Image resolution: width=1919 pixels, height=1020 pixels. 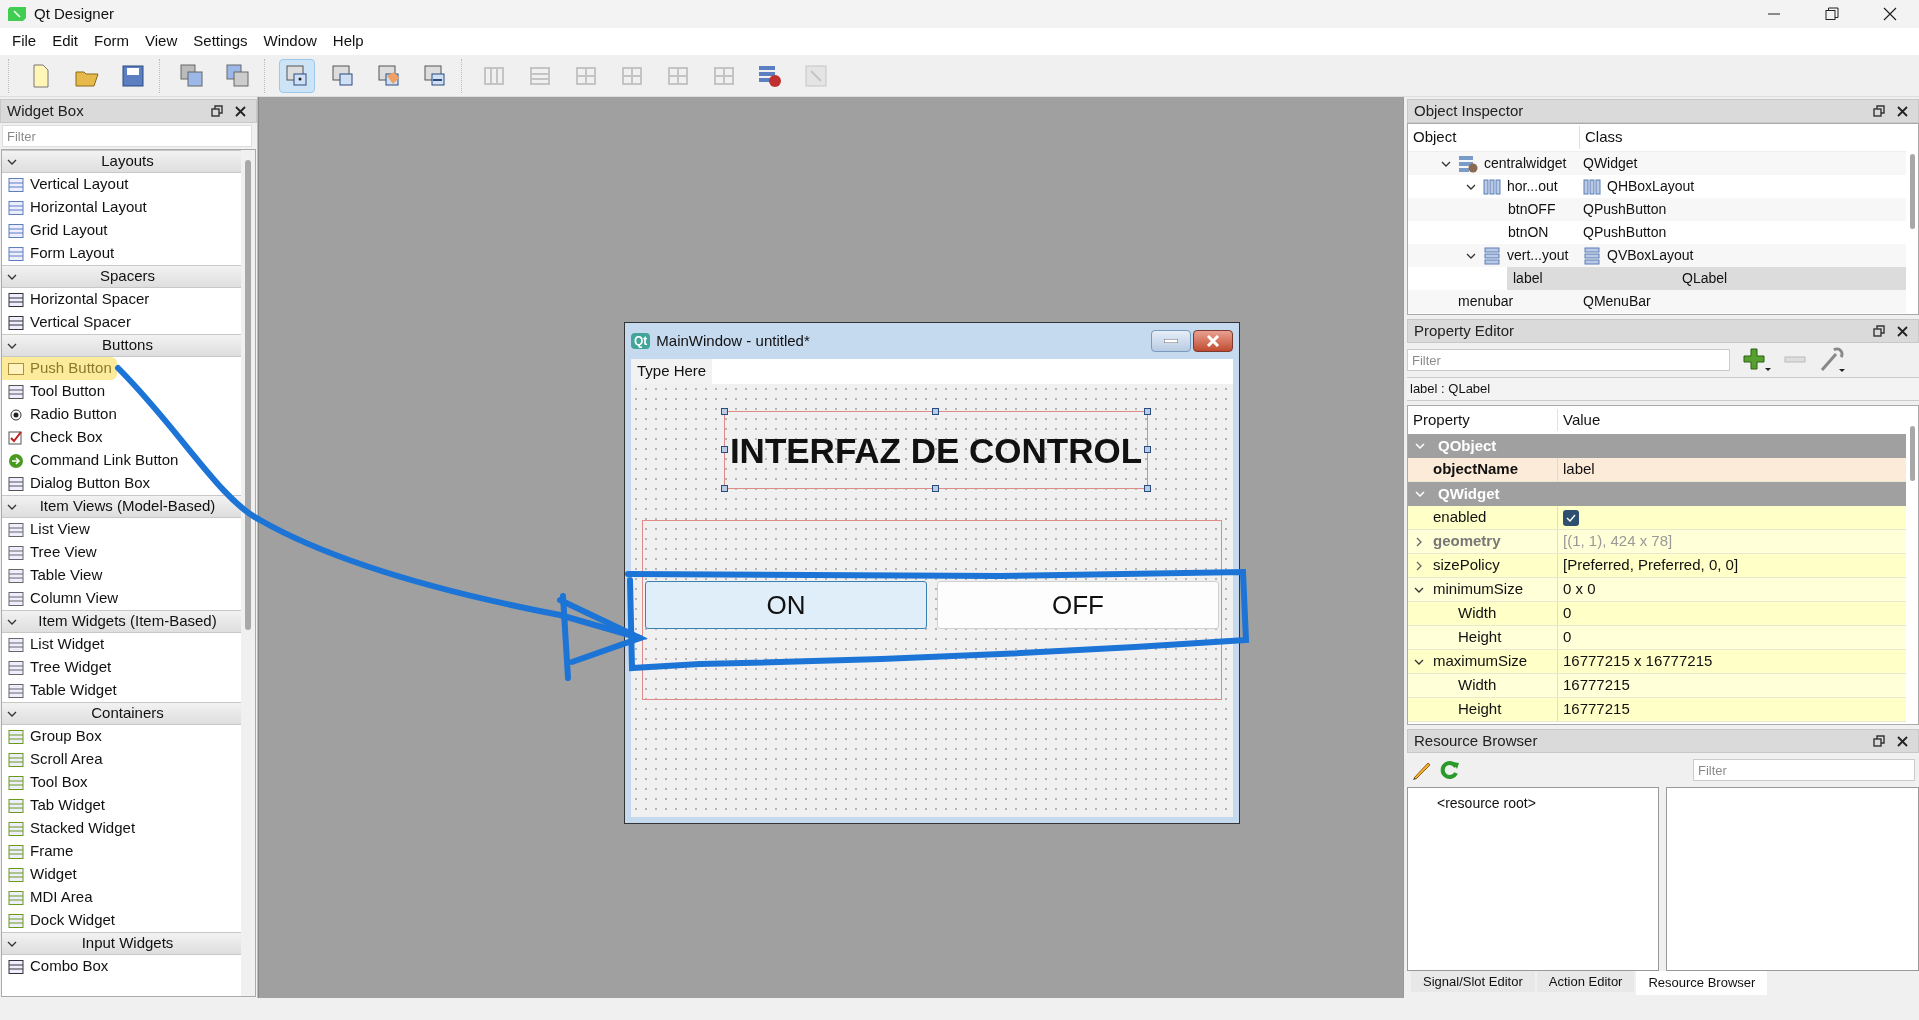 I want to click on column-header: Property, so click(x=1483, y=420).